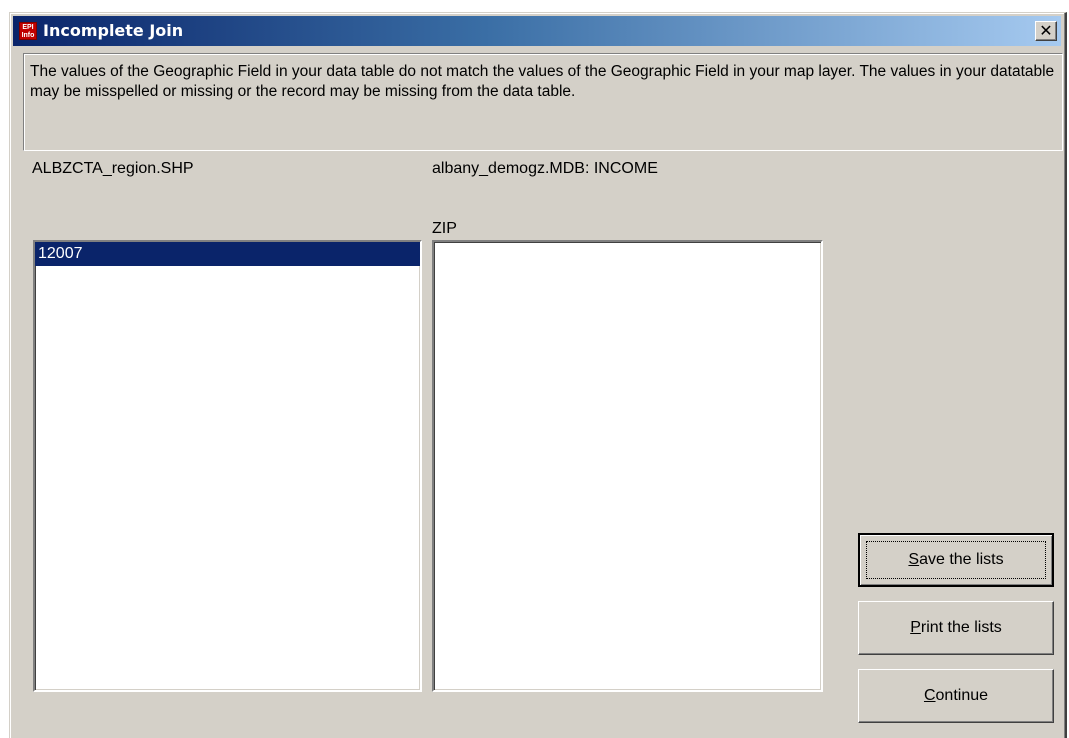  I want to click on continue-button: Continue, so click(956, 696).